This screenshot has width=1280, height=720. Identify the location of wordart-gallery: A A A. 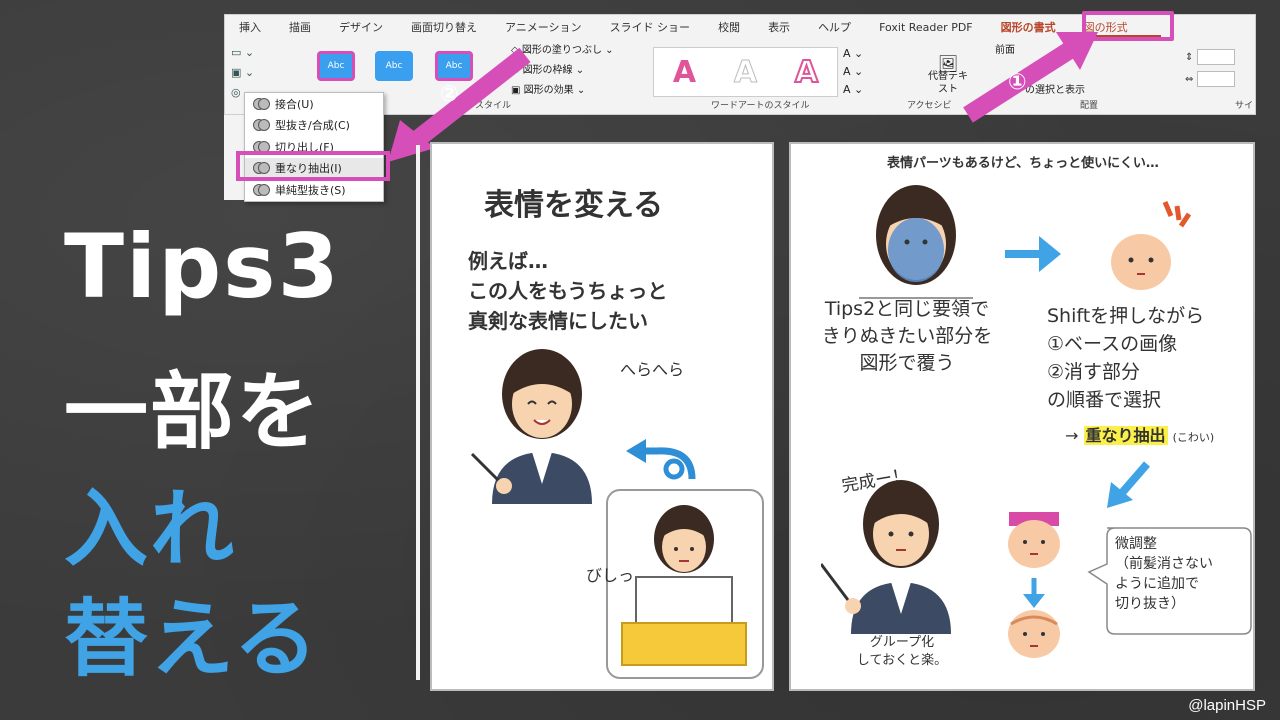
(745, 72).